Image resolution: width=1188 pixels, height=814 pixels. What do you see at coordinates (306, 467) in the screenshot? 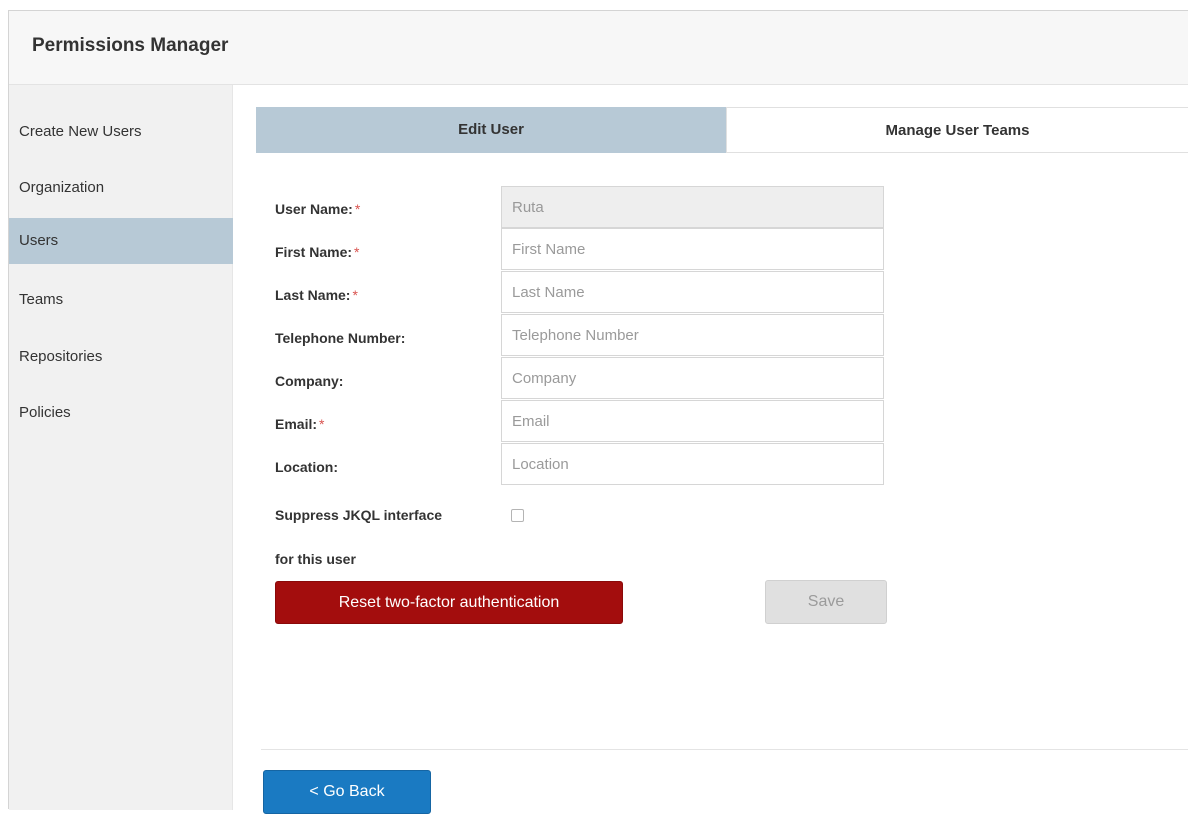
I see `location-label: Location:` at bounding box center [306, 467].